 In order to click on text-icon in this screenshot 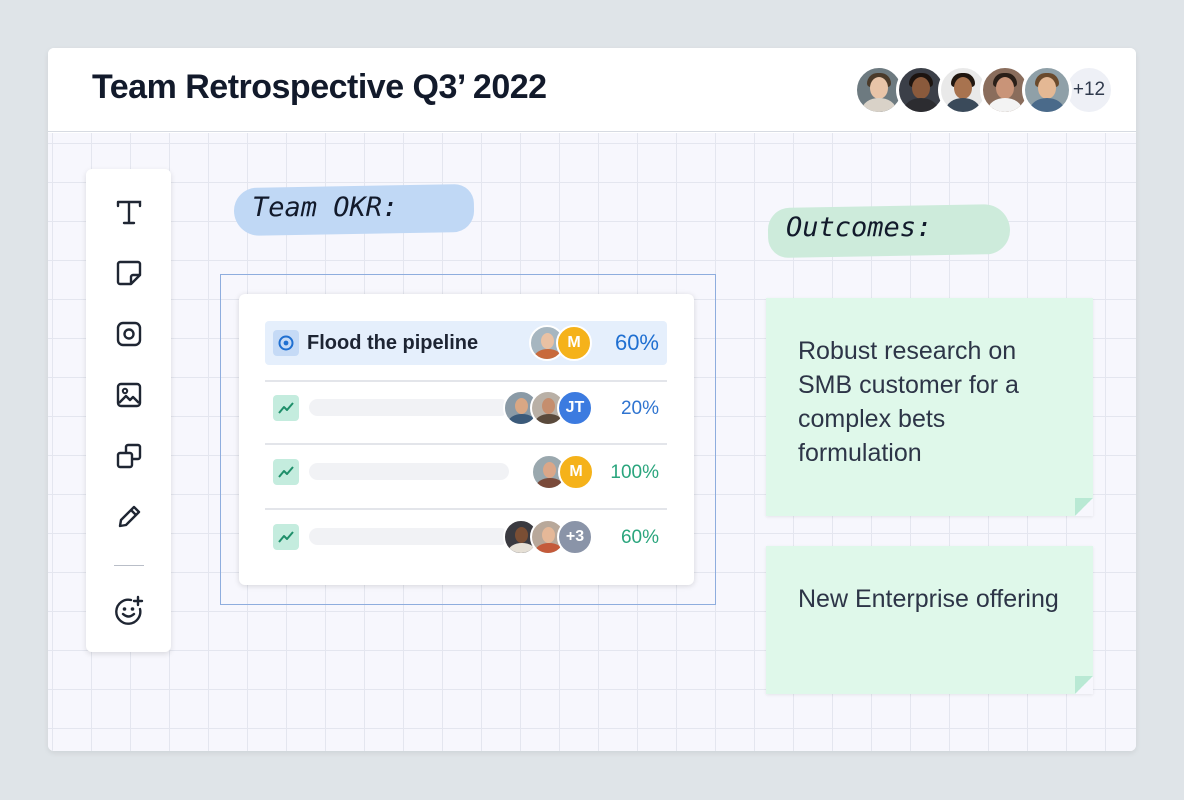, I will do `click(129, 212)`.